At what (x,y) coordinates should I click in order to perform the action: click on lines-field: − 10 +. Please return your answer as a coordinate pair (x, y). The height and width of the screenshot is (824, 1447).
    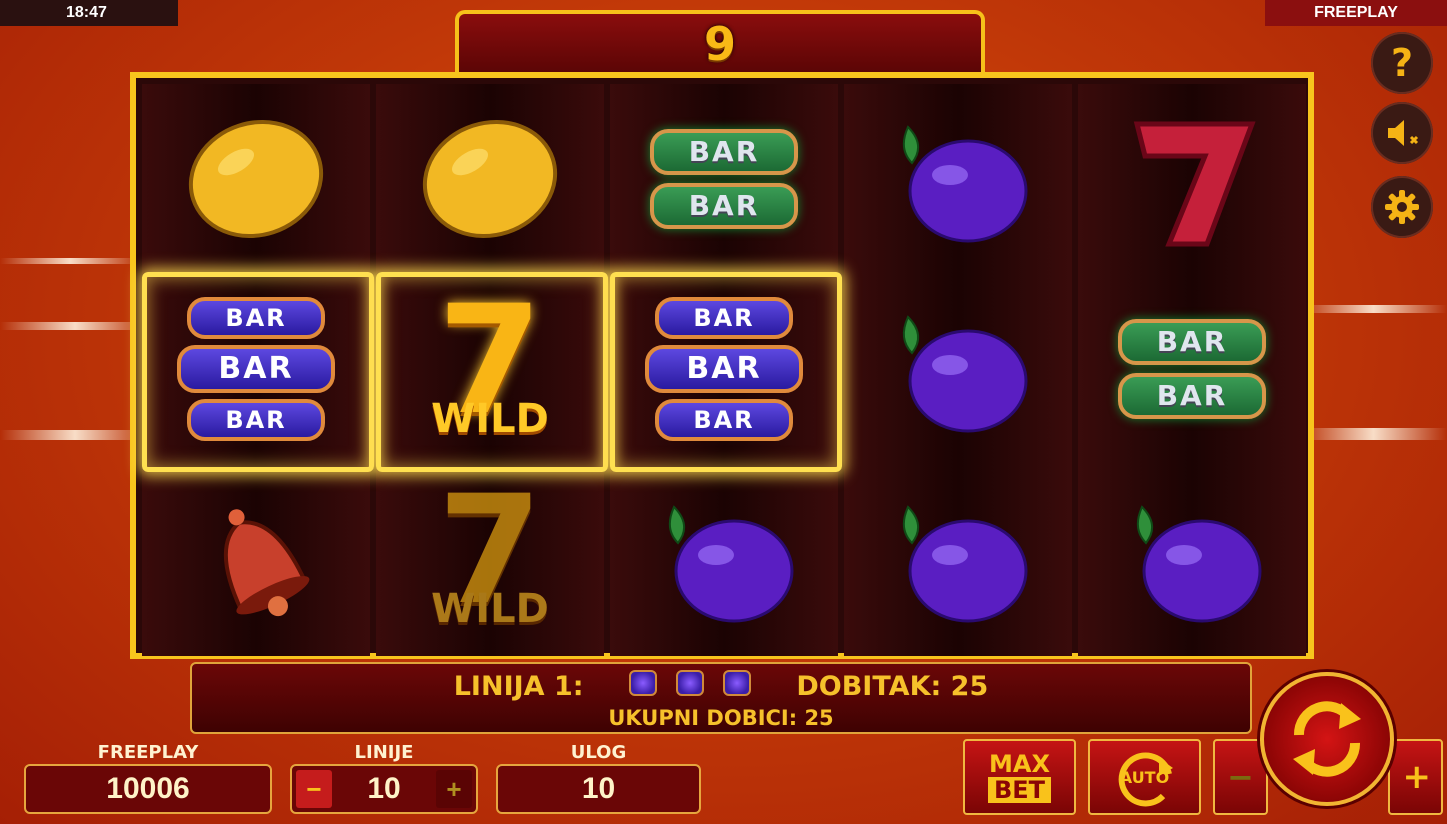
    Looking at the image, I should click on (384, 789).